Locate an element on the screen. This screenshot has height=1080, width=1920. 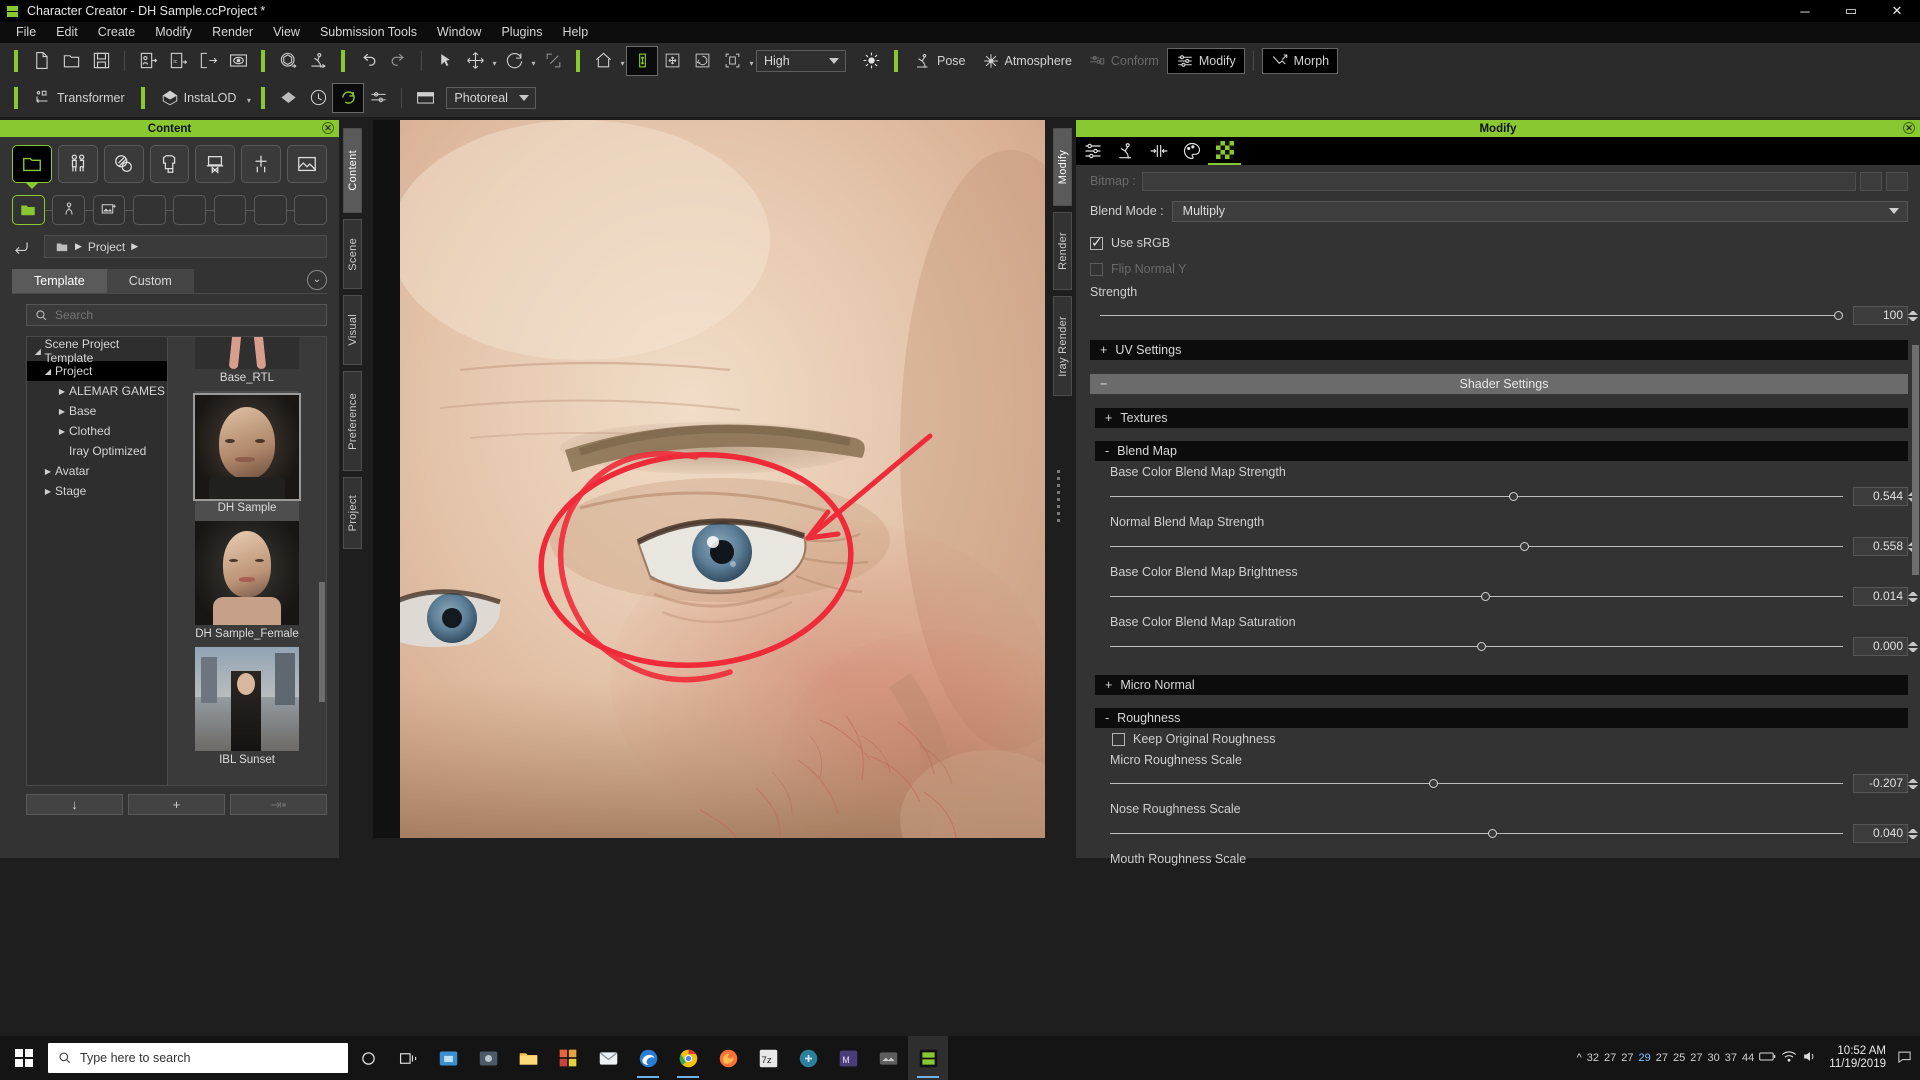
nose-roughness-scale-slider is located at coordinates (1476, 833).